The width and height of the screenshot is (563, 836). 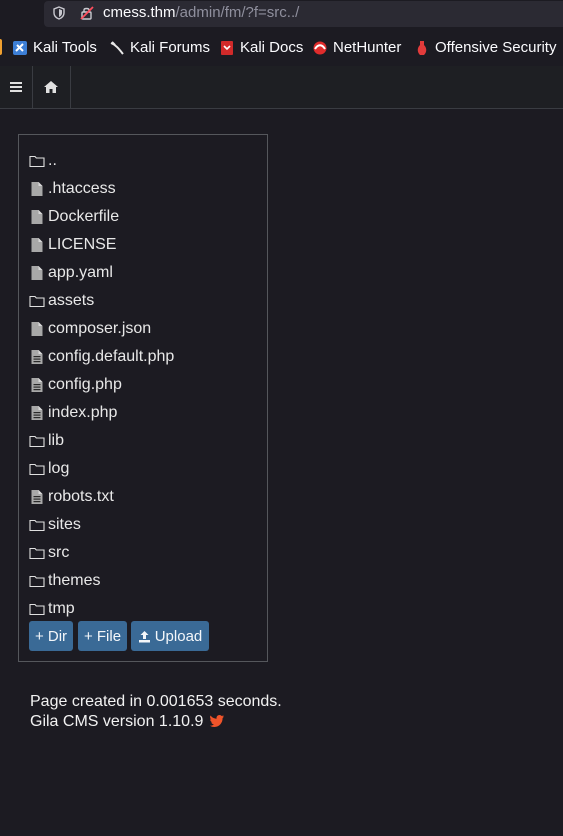 What do you see at coordinates (216, 721) in the screenshot?
I see `twitter-icon` at bounding box center [216, 721].